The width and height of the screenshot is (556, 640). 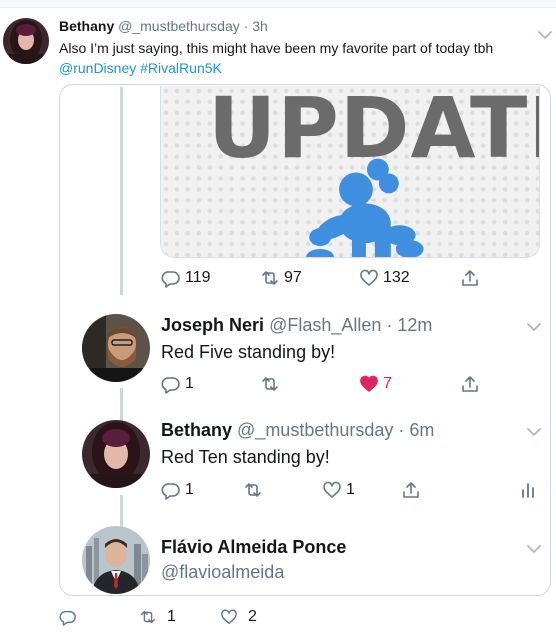 What do you see at coordinates (421, 430) in the screenshot?
I see `tweet-time: 6m` at bounding box center [421, 430].